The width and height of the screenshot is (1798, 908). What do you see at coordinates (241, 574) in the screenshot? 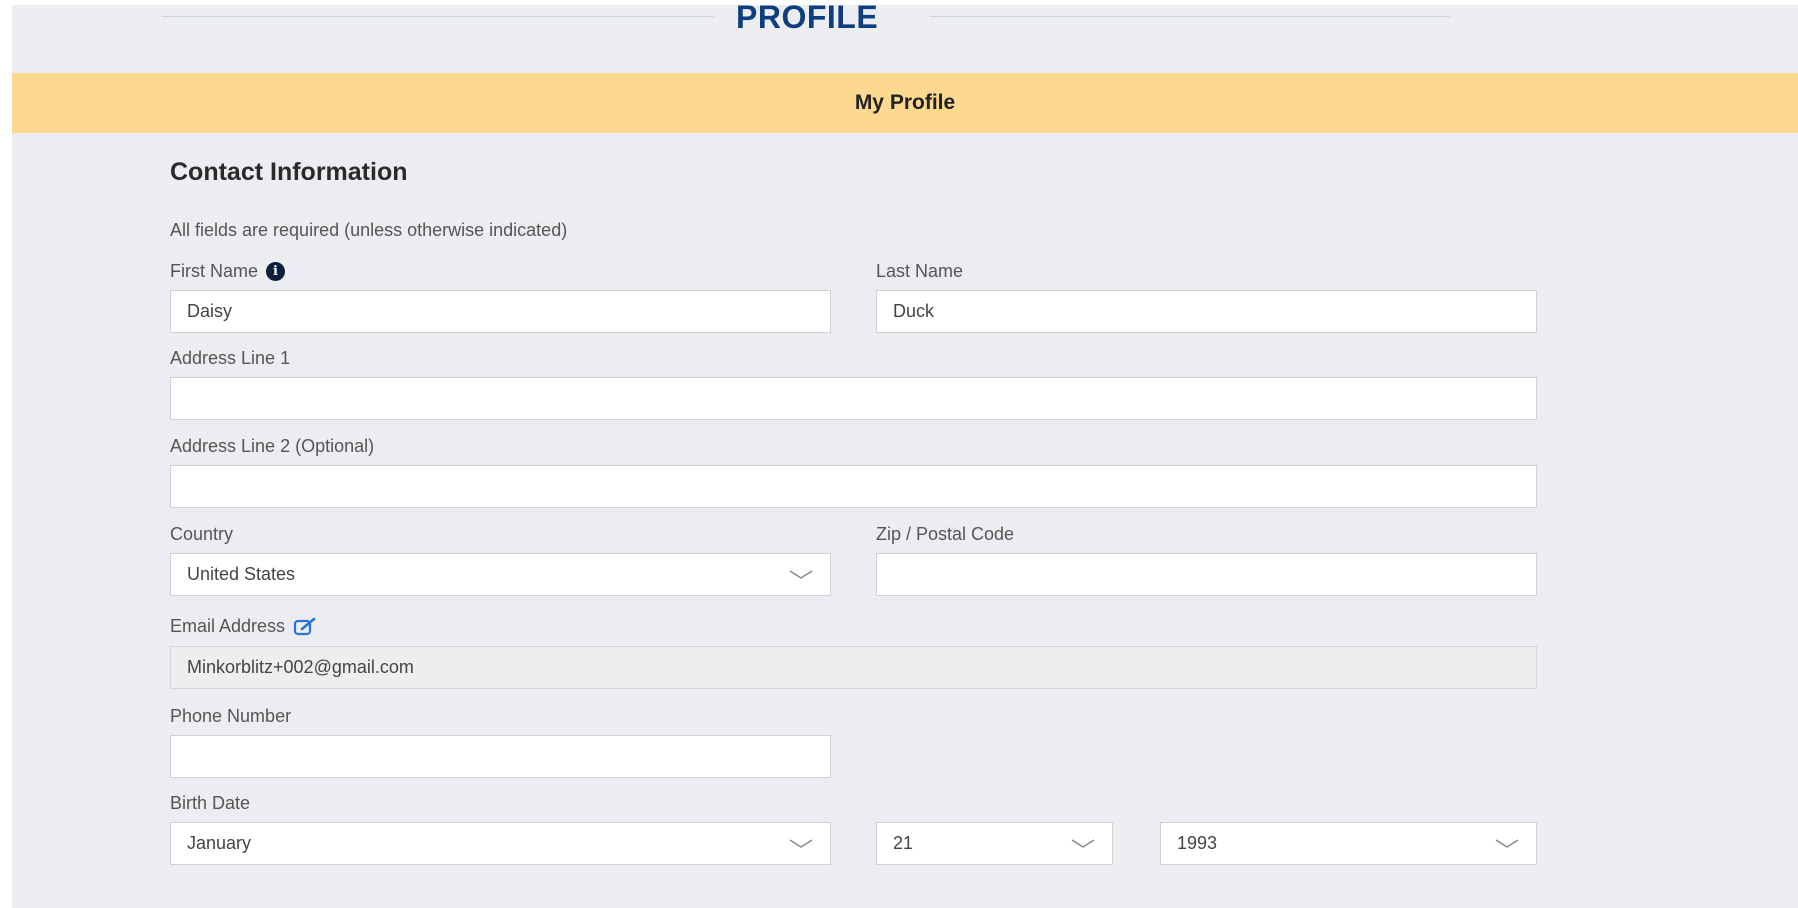
I see `country-value: United States` at bounding box center [241, 574].